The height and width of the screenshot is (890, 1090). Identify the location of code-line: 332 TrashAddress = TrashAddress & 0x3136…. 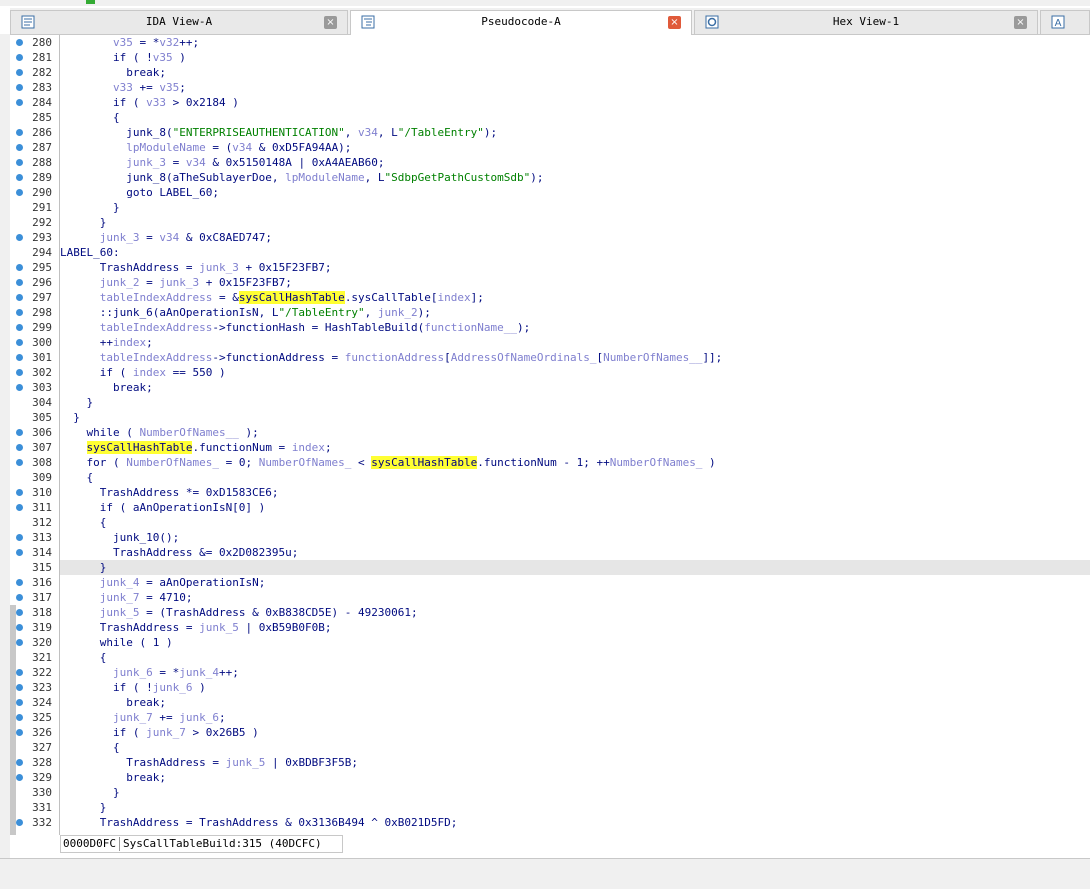
(550, 822).